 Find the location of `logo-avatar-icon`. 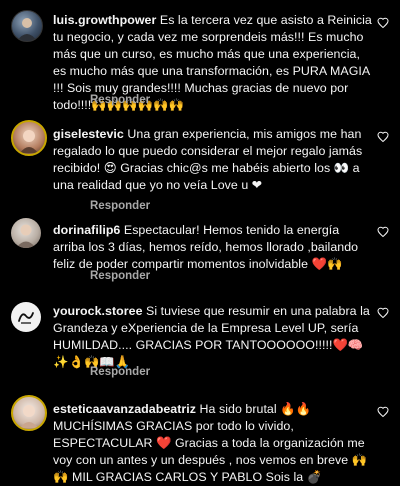

logo-avatar-icon is located at coordinates (26, 318).